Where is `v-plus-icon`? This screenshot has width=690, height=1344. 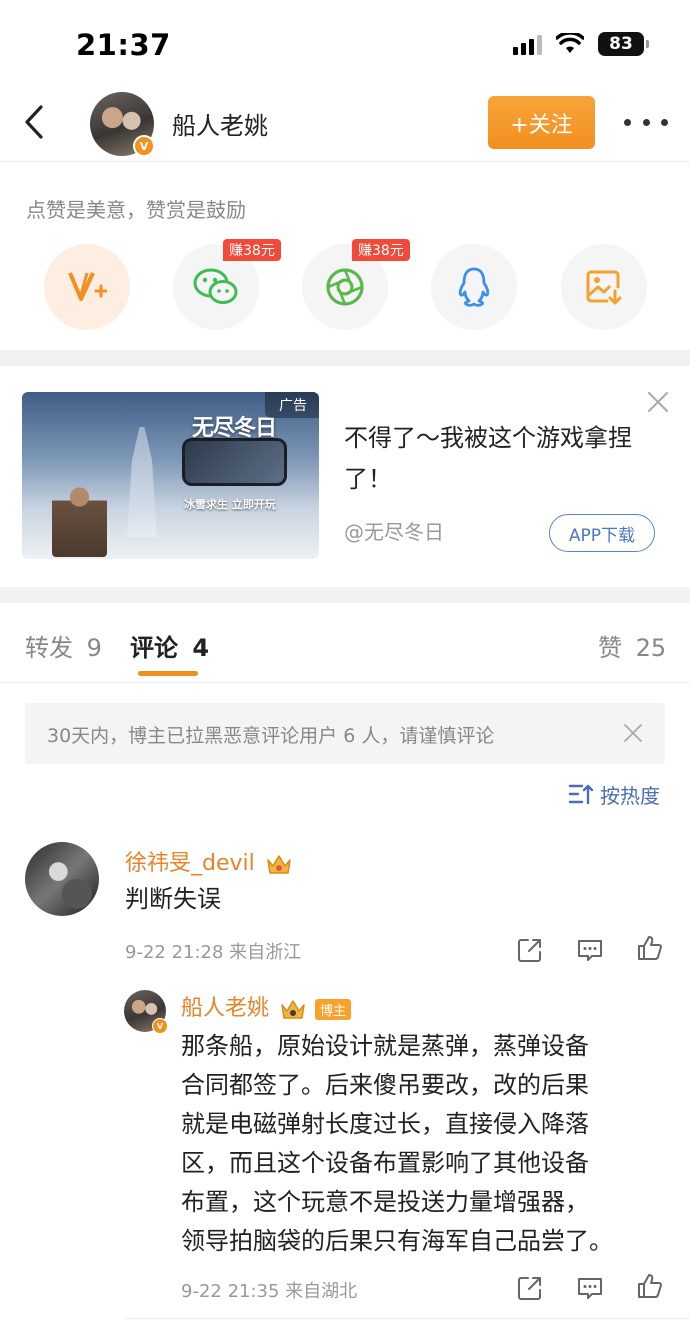
v-plus-icon is located at coordinates (87, 286).